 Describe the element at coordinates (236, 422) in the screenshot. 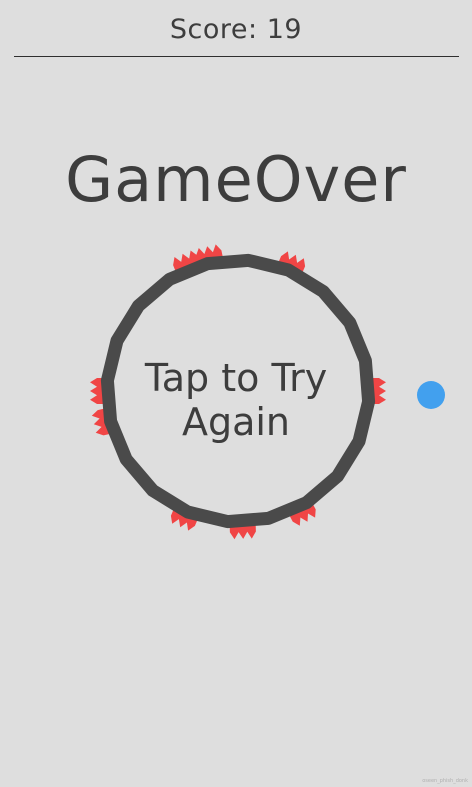

I see `try-again-label-line2: Again` at that location.